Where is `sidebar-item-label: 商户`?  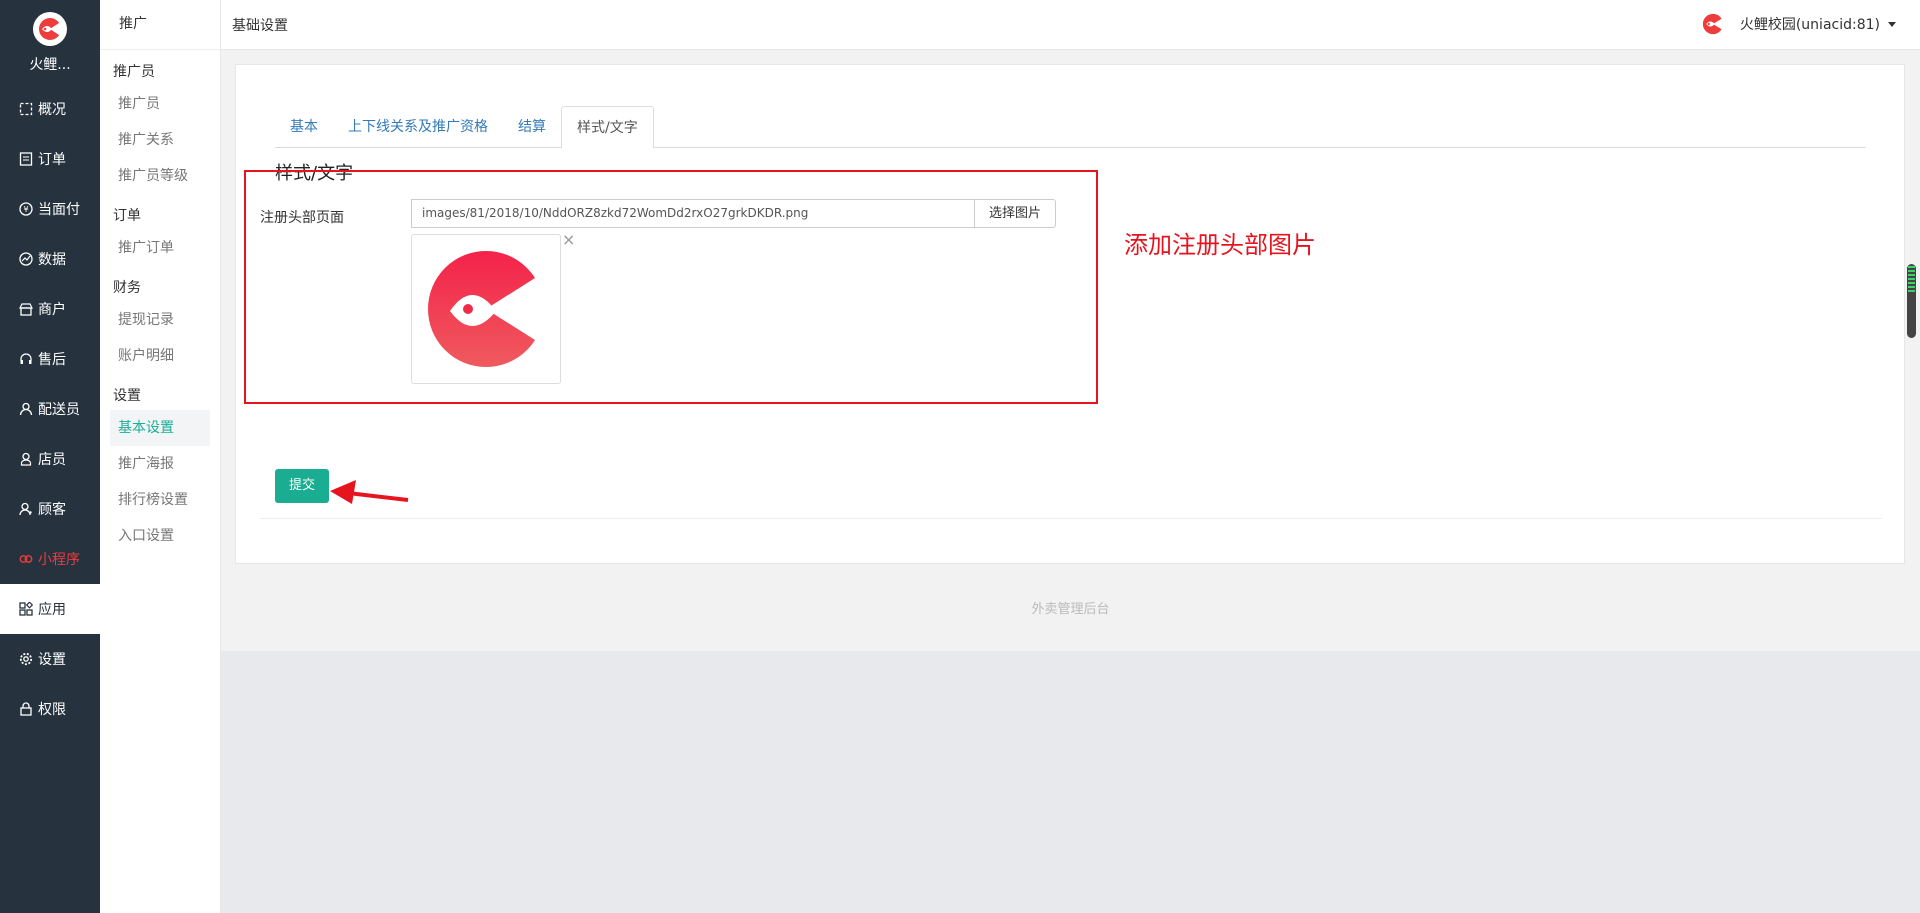
sidebar-item-label: 商户 is located at coordinates (52, 310).